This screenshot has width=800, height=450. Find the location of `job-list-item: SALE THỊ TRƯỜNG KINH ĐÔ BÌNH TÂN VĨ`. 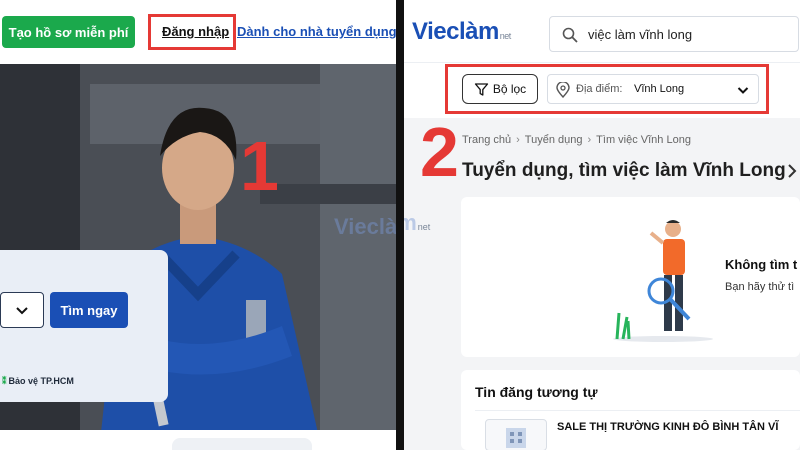

job-list-item: SALE THỊ TRƯỜNG KINH ĐÔ BÌNH TÂN VĨ is located at coordinates (637, 430).